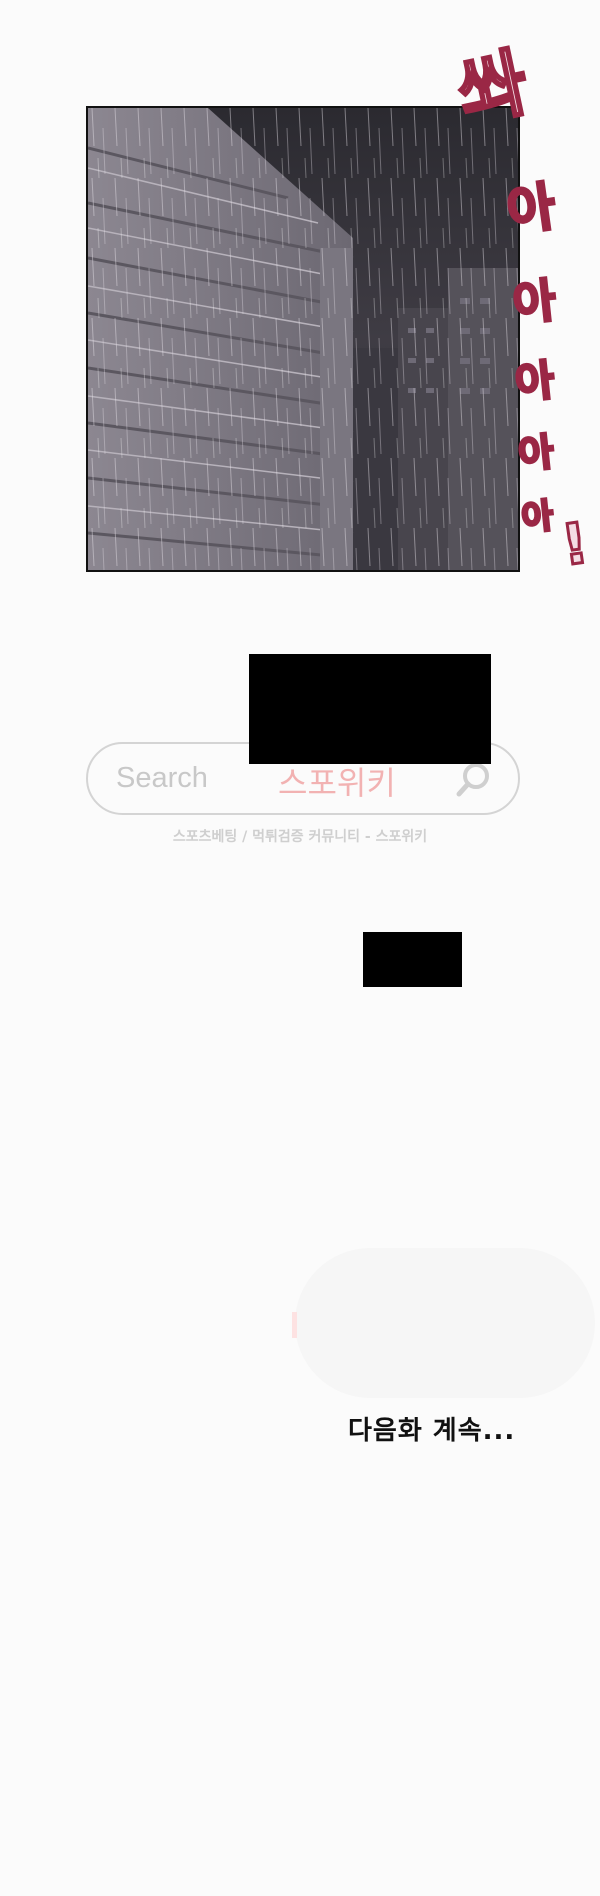  Describe the element at coordinates (493, 89) in the screenshot. I see `svg-text: 쏴` at that location.